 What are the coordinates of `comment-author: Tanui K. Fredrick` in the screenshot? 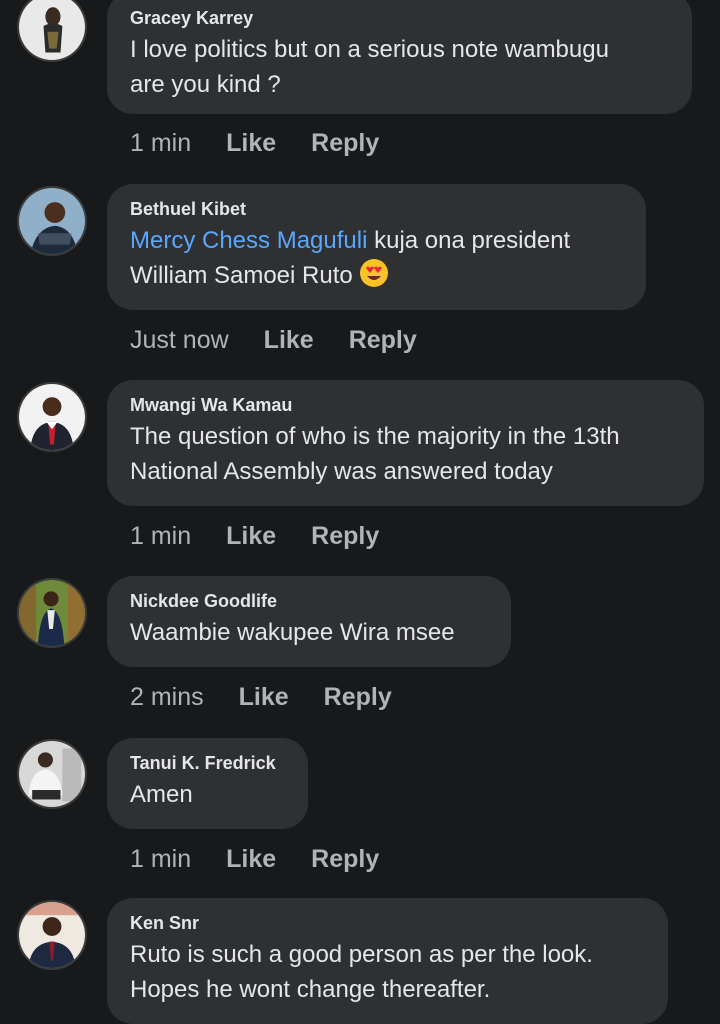 It's located at (208, 763).